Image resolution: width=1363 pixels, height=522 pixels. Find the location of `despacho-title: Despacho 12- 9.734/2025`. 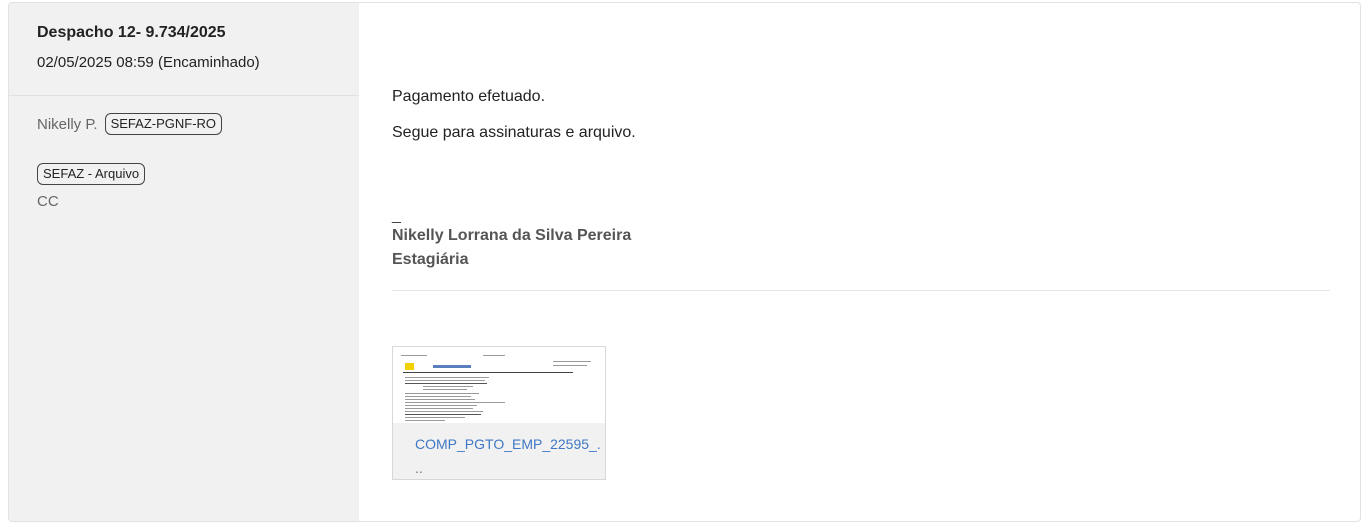

despacho-title: Despacho 12- 9.734/2025 is located at coordinates (131, 32).